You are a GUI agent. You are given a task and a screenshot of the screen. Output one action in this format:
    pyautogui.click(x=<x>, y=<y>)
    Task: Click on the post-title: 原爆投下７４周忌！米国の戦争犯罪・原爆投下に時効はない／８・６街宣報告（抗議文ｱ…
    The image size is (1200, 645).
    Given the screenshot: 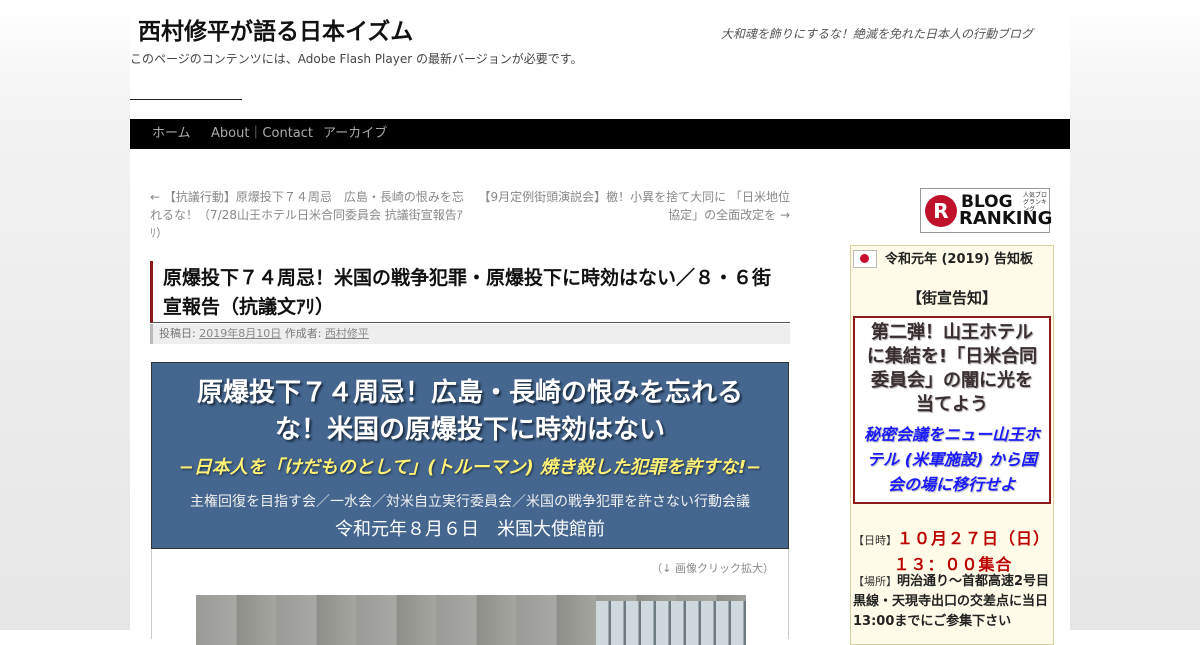 What is the action you would take?
    pyautogui.click(x=470, y=292)
    